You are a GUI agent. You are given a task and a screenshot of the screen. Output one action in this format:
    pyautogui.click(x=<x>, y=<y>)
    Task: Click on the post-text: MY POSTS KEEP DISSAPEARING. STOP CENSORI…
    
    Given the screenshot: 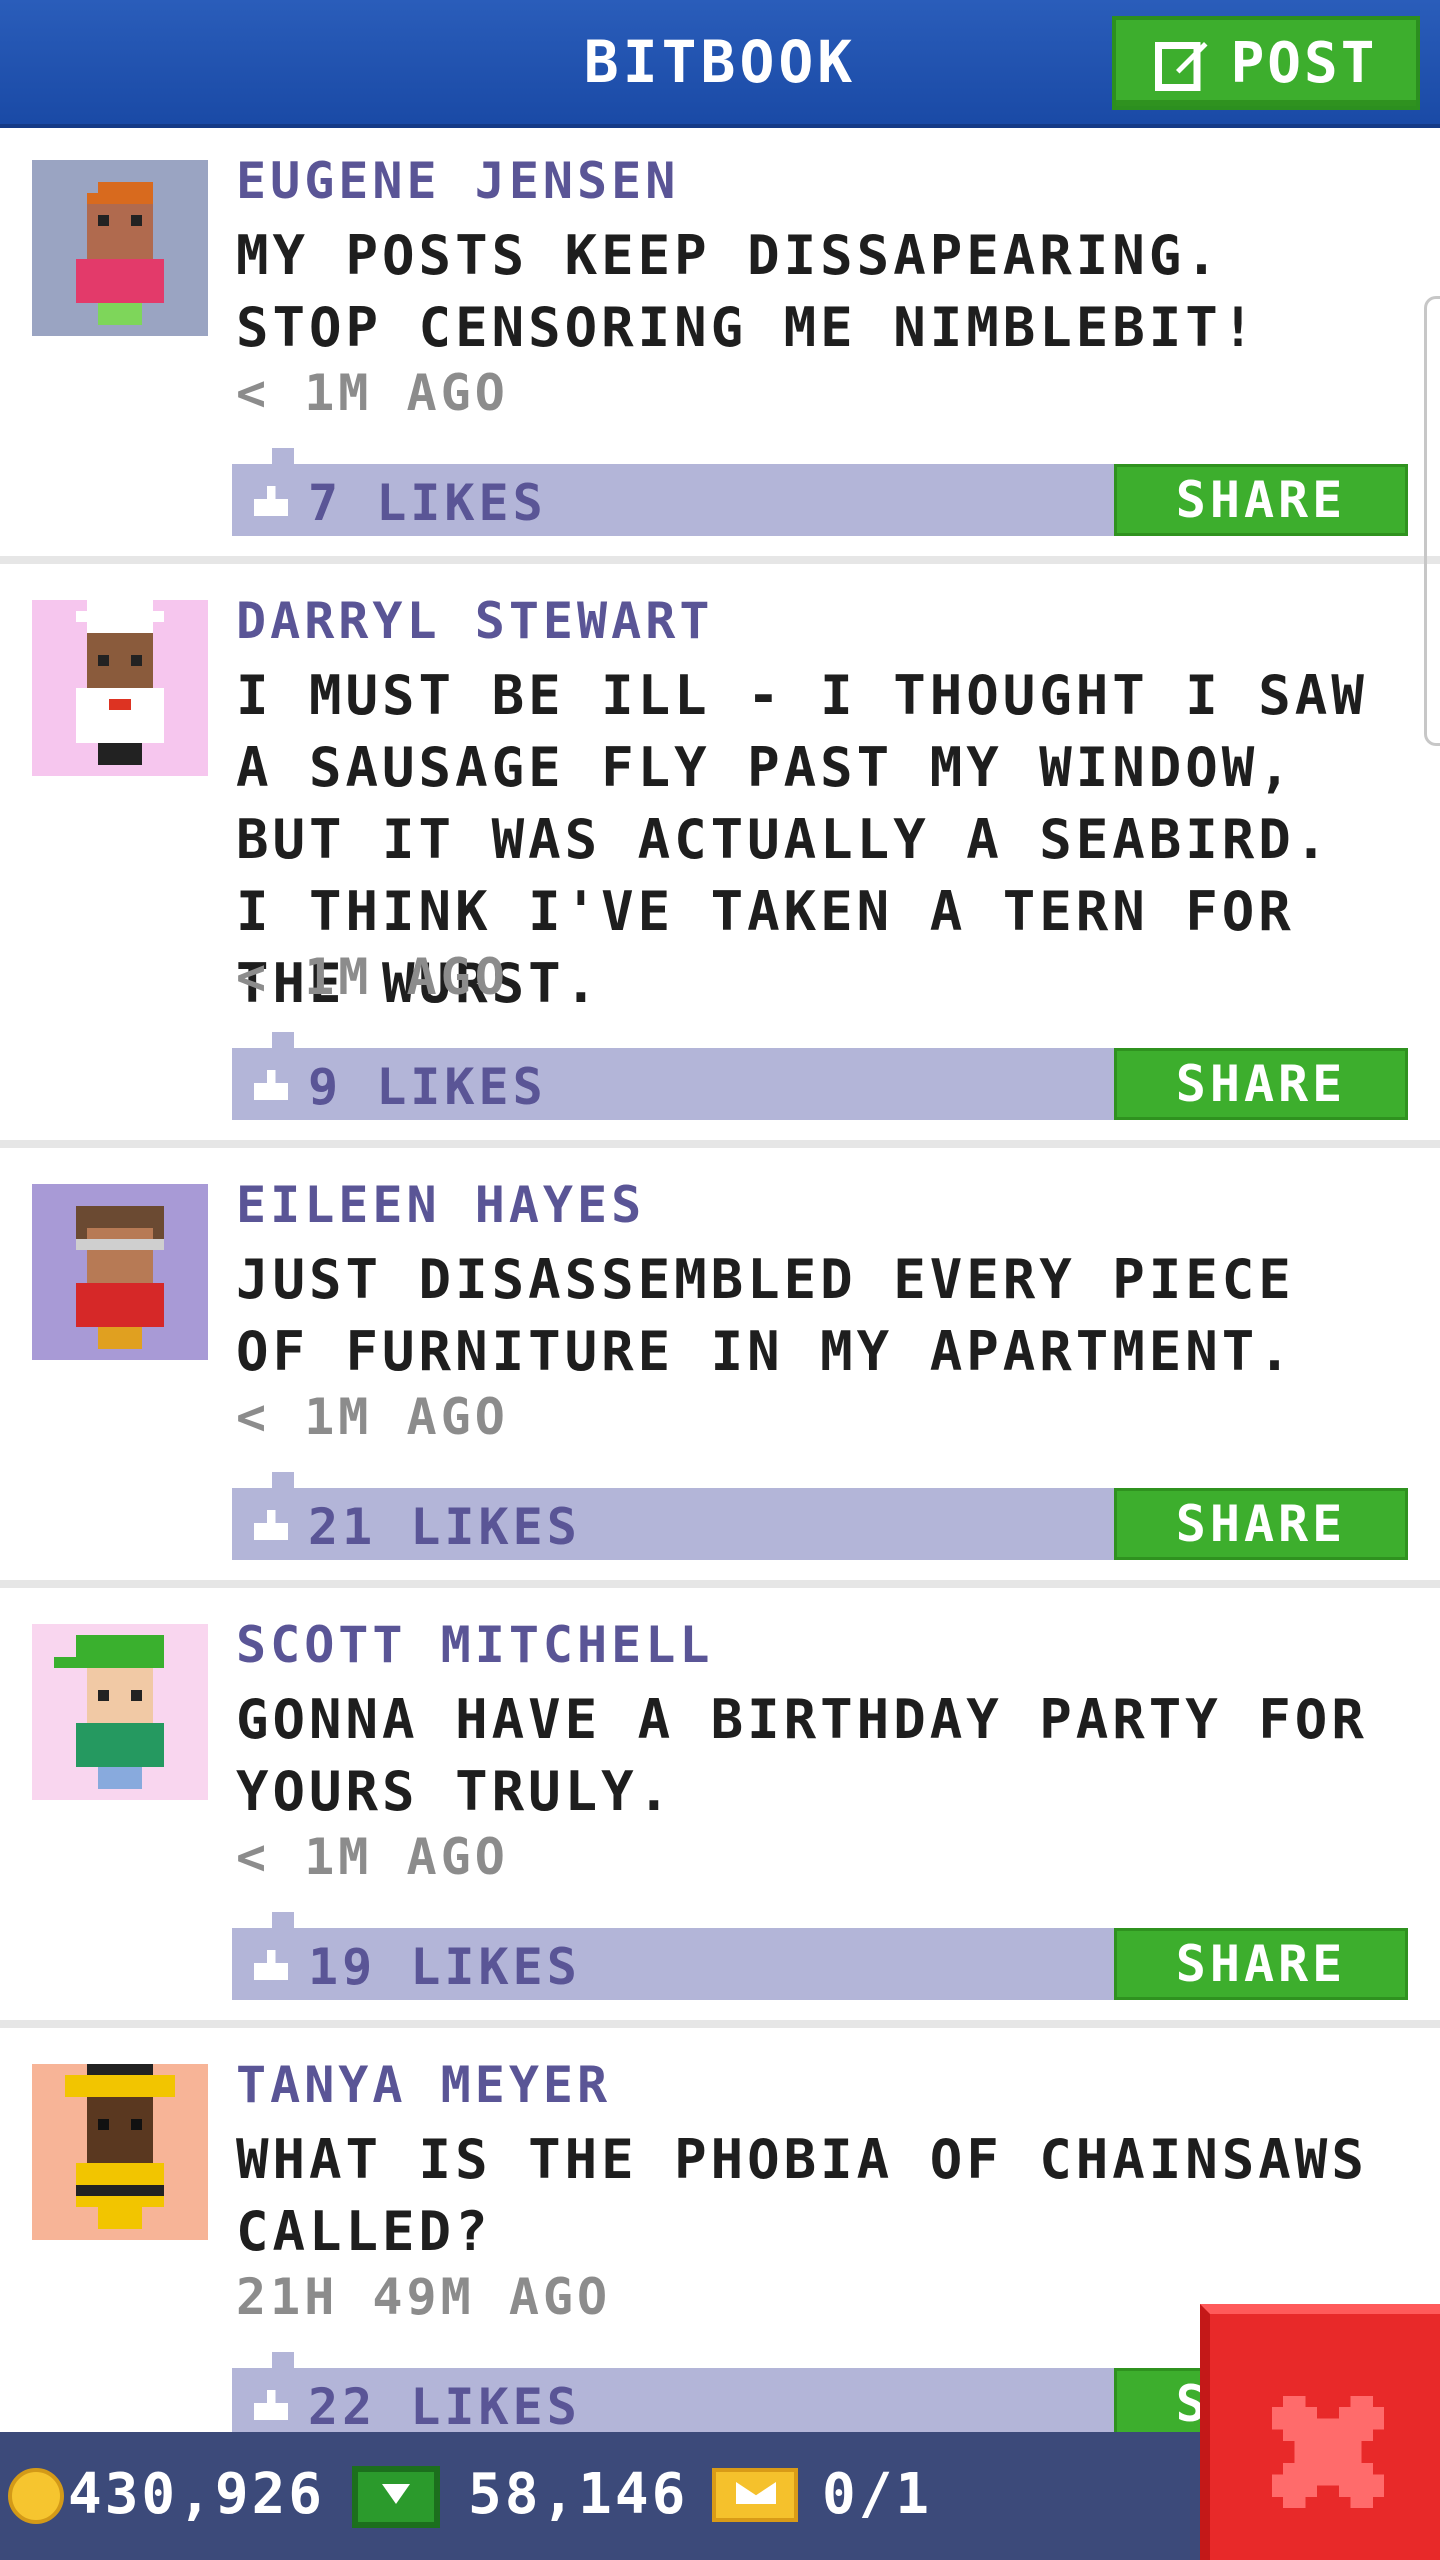 What is the action you would take?
    pyautogui.click(x=747, y=291)
    